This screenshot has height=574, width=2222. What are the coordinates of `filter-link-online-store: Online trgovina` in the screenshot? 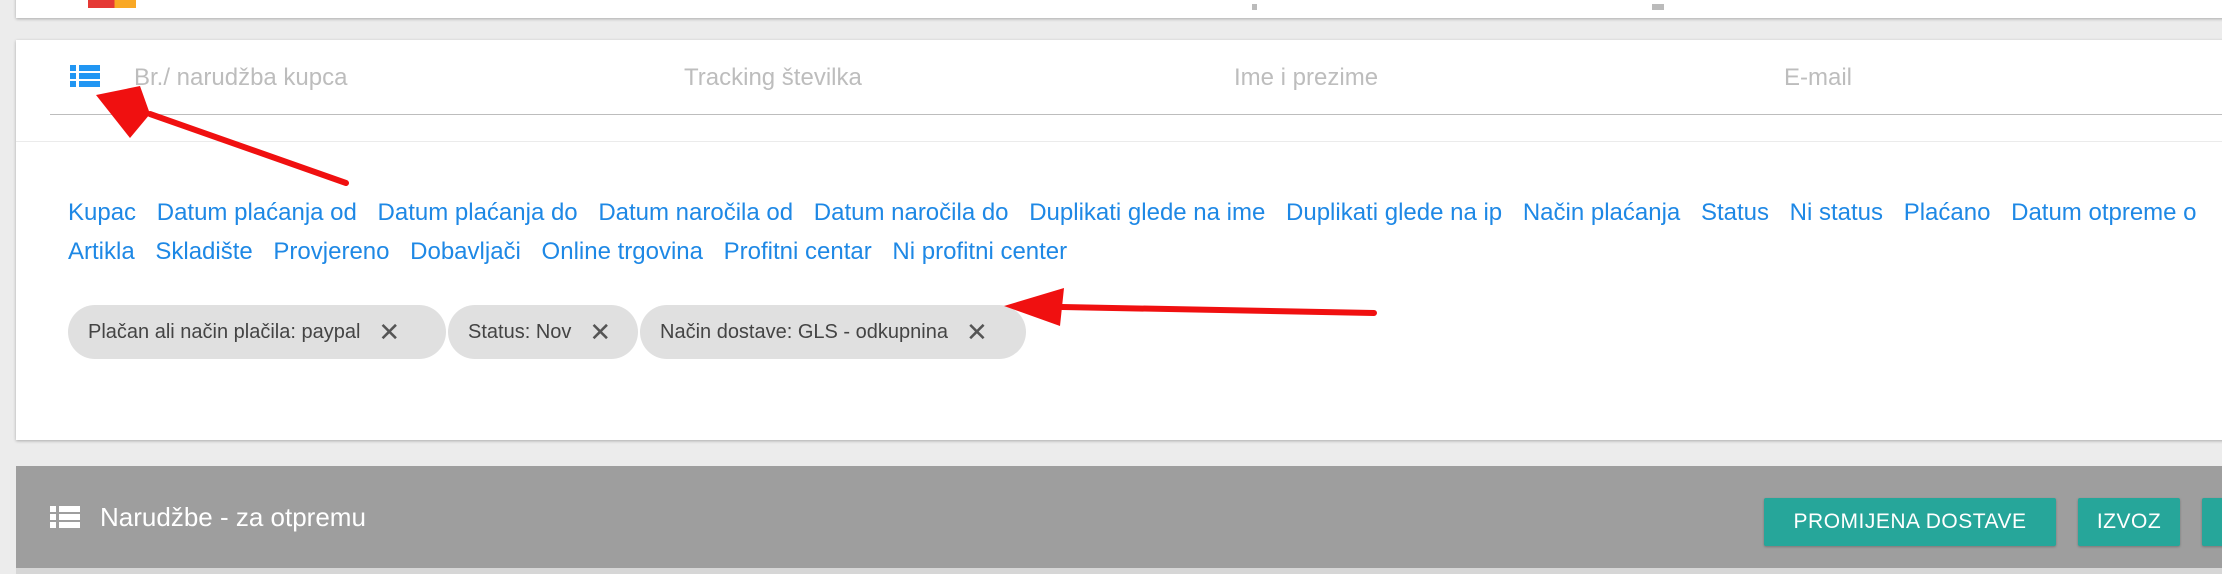 It's located at (622, 251).